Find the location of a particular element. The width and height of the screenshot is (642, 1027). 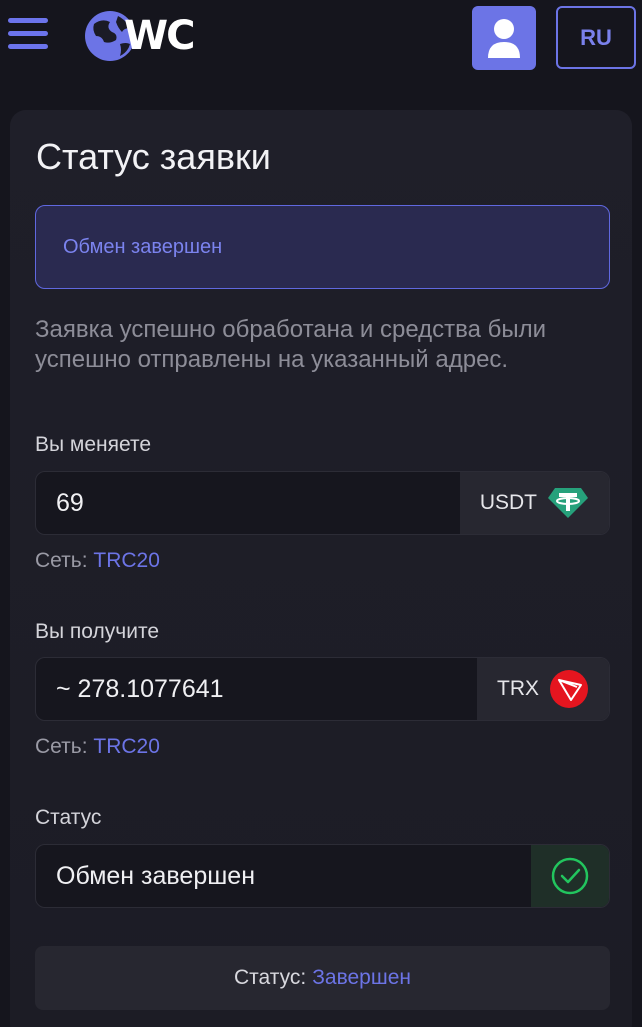

language-button: RU is located at coordinates (596, 37).